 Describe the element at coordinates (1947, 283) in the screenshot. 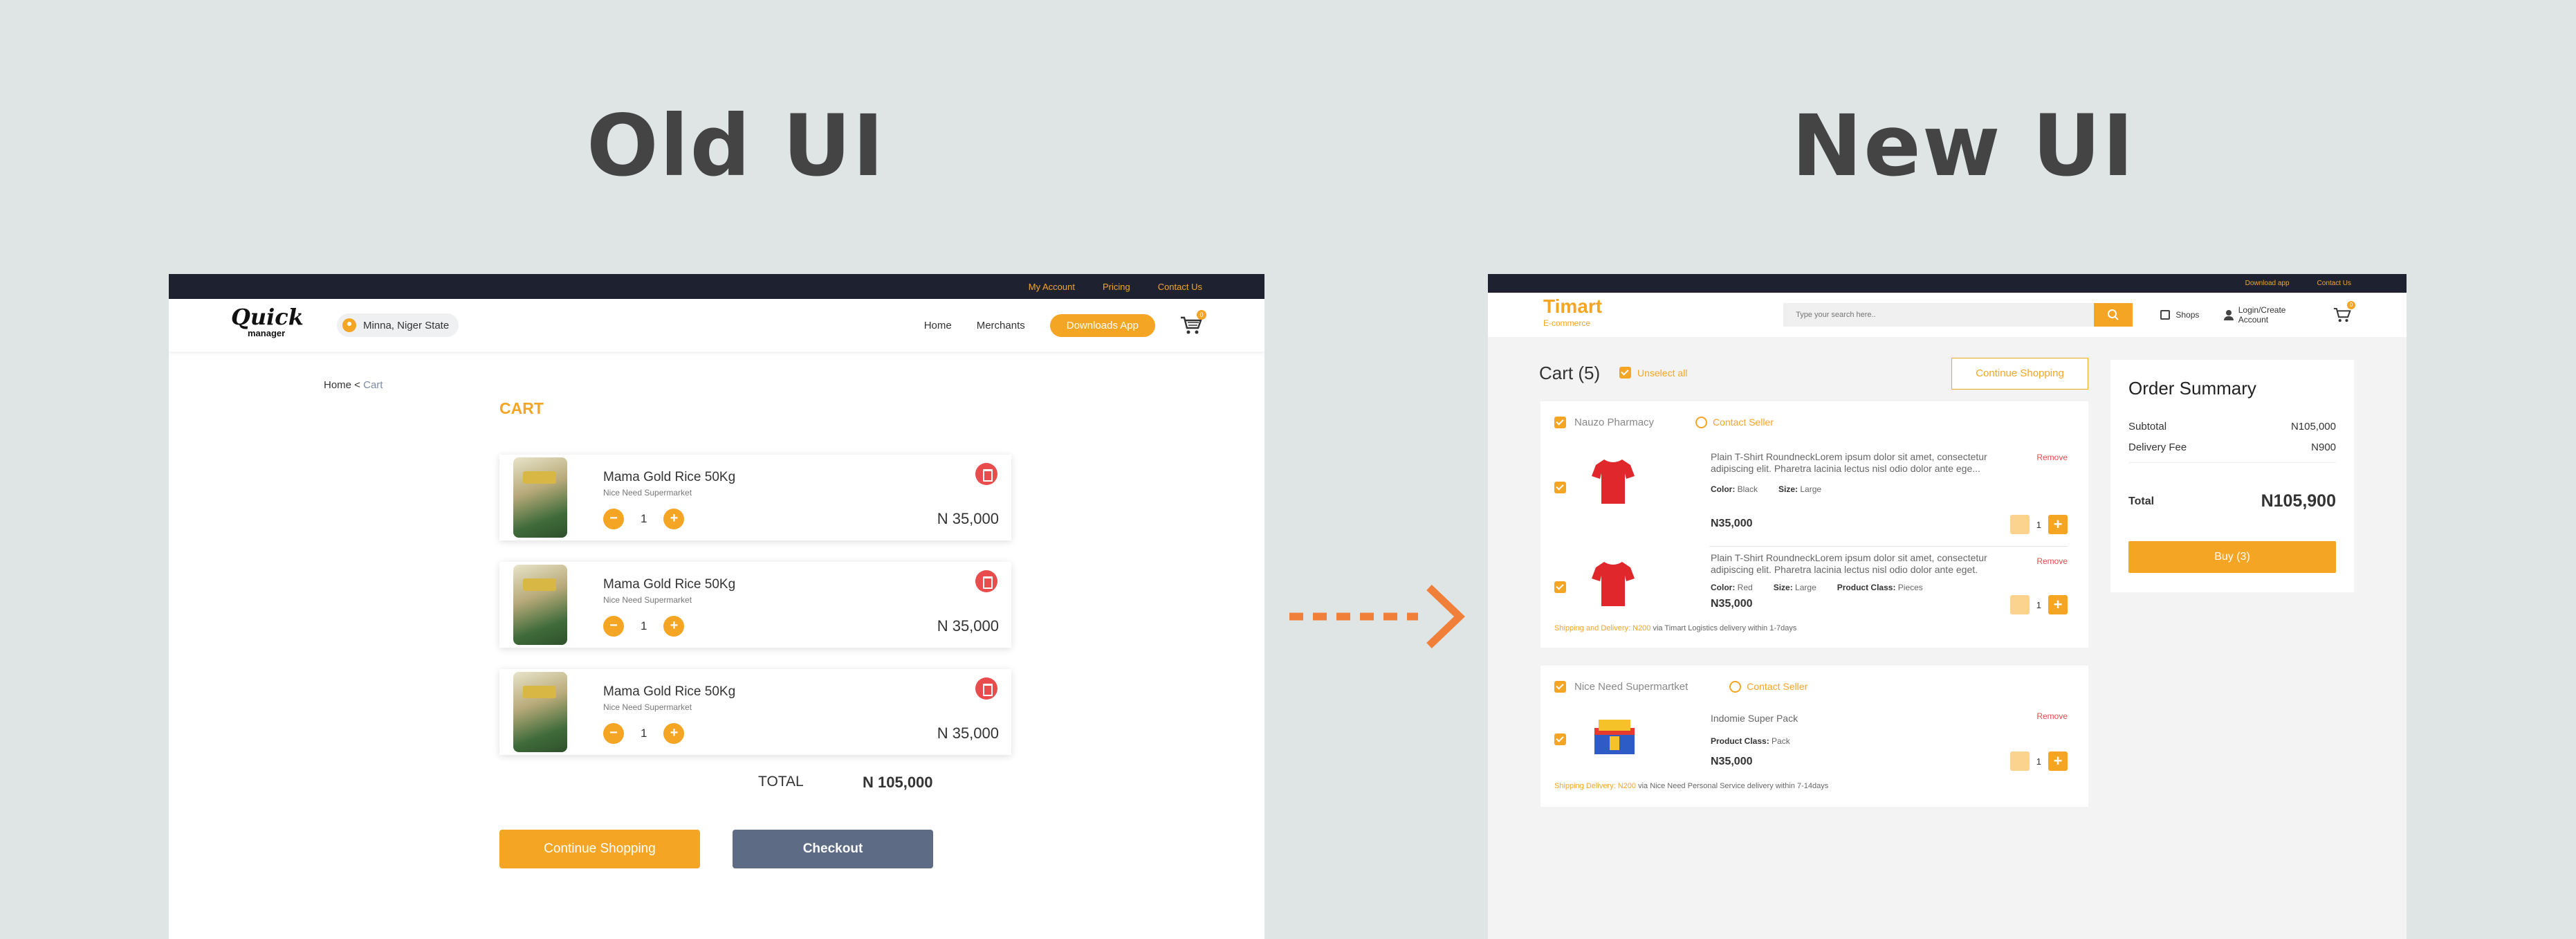

I see `new-top-bar: Download app Contact Us` at that location.